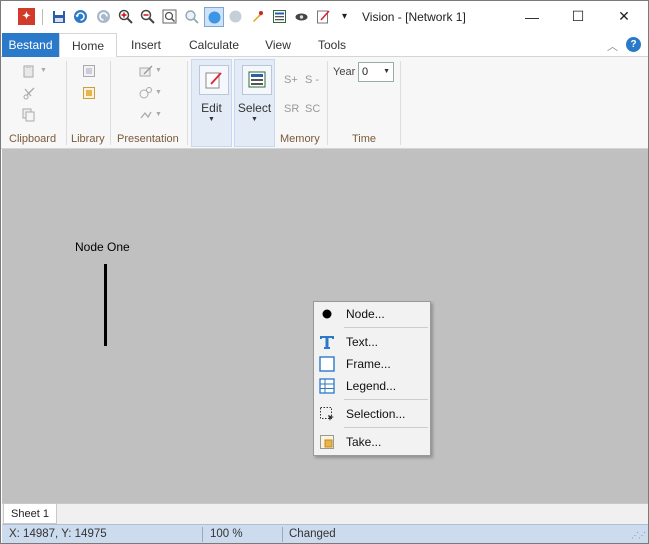  What do you see at coordinates (103, 16) in the screenshot?
I see `redo-icon` at bounding box center [103, 16].